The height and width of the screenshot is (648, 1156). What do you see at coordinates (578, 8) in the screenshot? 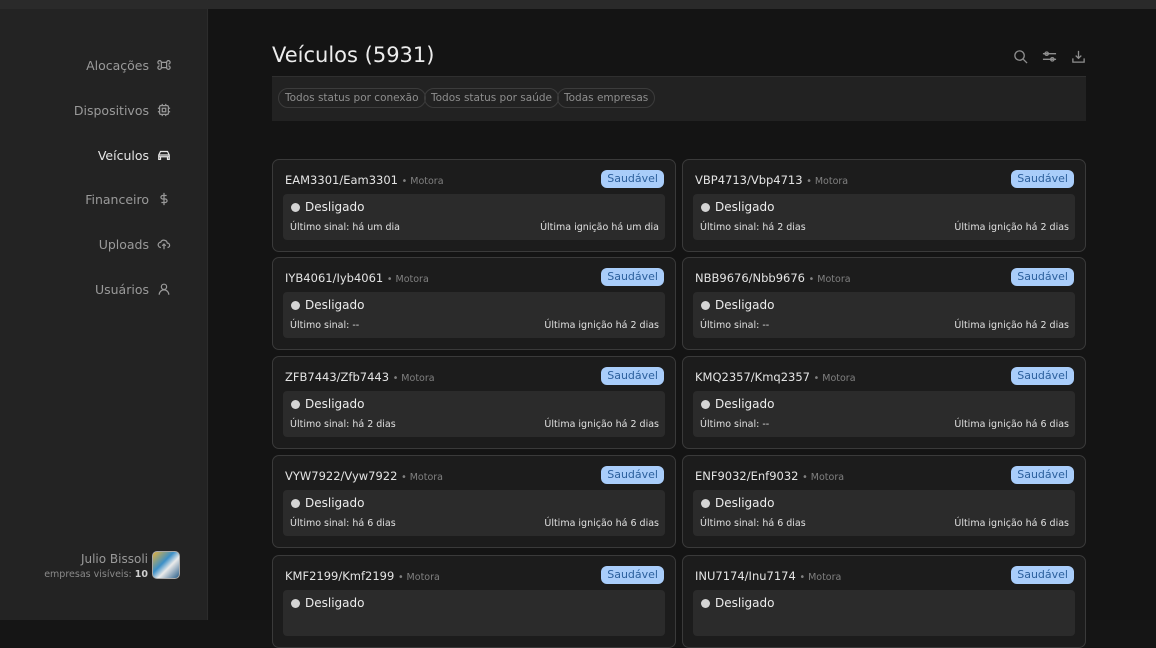
I see `window-top-bar` at bounding box center [578, 8].